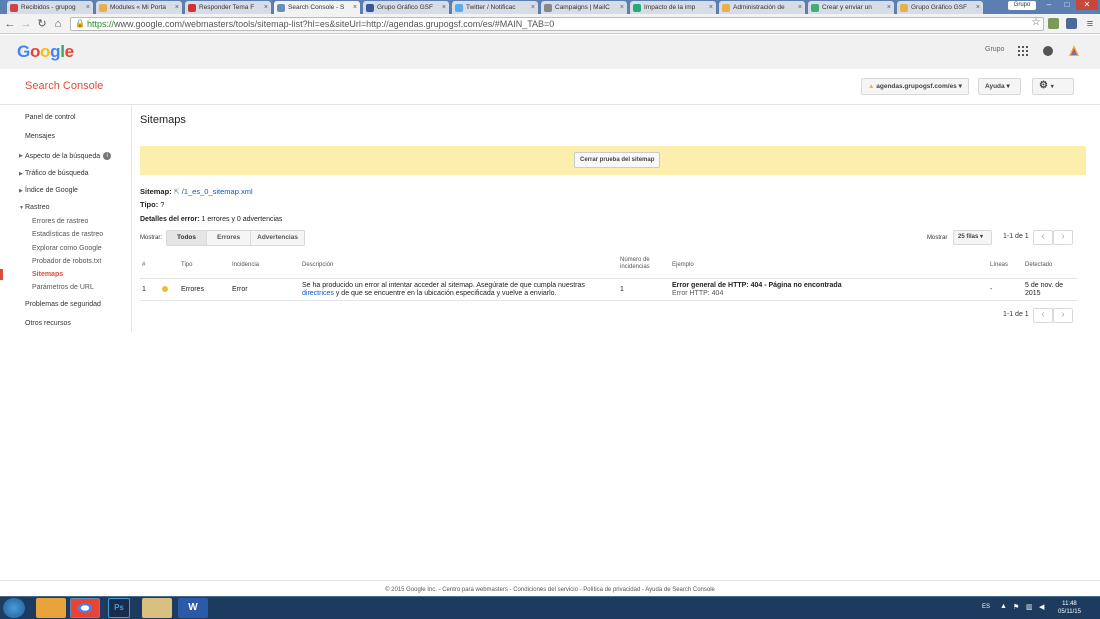  Describe the element at coordinates (45, 52) in the screenshot. I see `google-logo: Google` at that location.